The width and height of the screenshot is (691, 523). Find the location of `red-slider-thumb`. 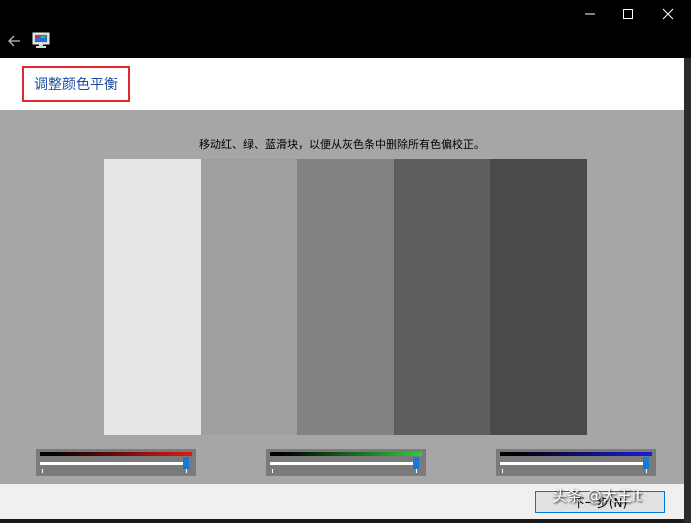

red-slider-thumb is located at coordinates (186, 463).